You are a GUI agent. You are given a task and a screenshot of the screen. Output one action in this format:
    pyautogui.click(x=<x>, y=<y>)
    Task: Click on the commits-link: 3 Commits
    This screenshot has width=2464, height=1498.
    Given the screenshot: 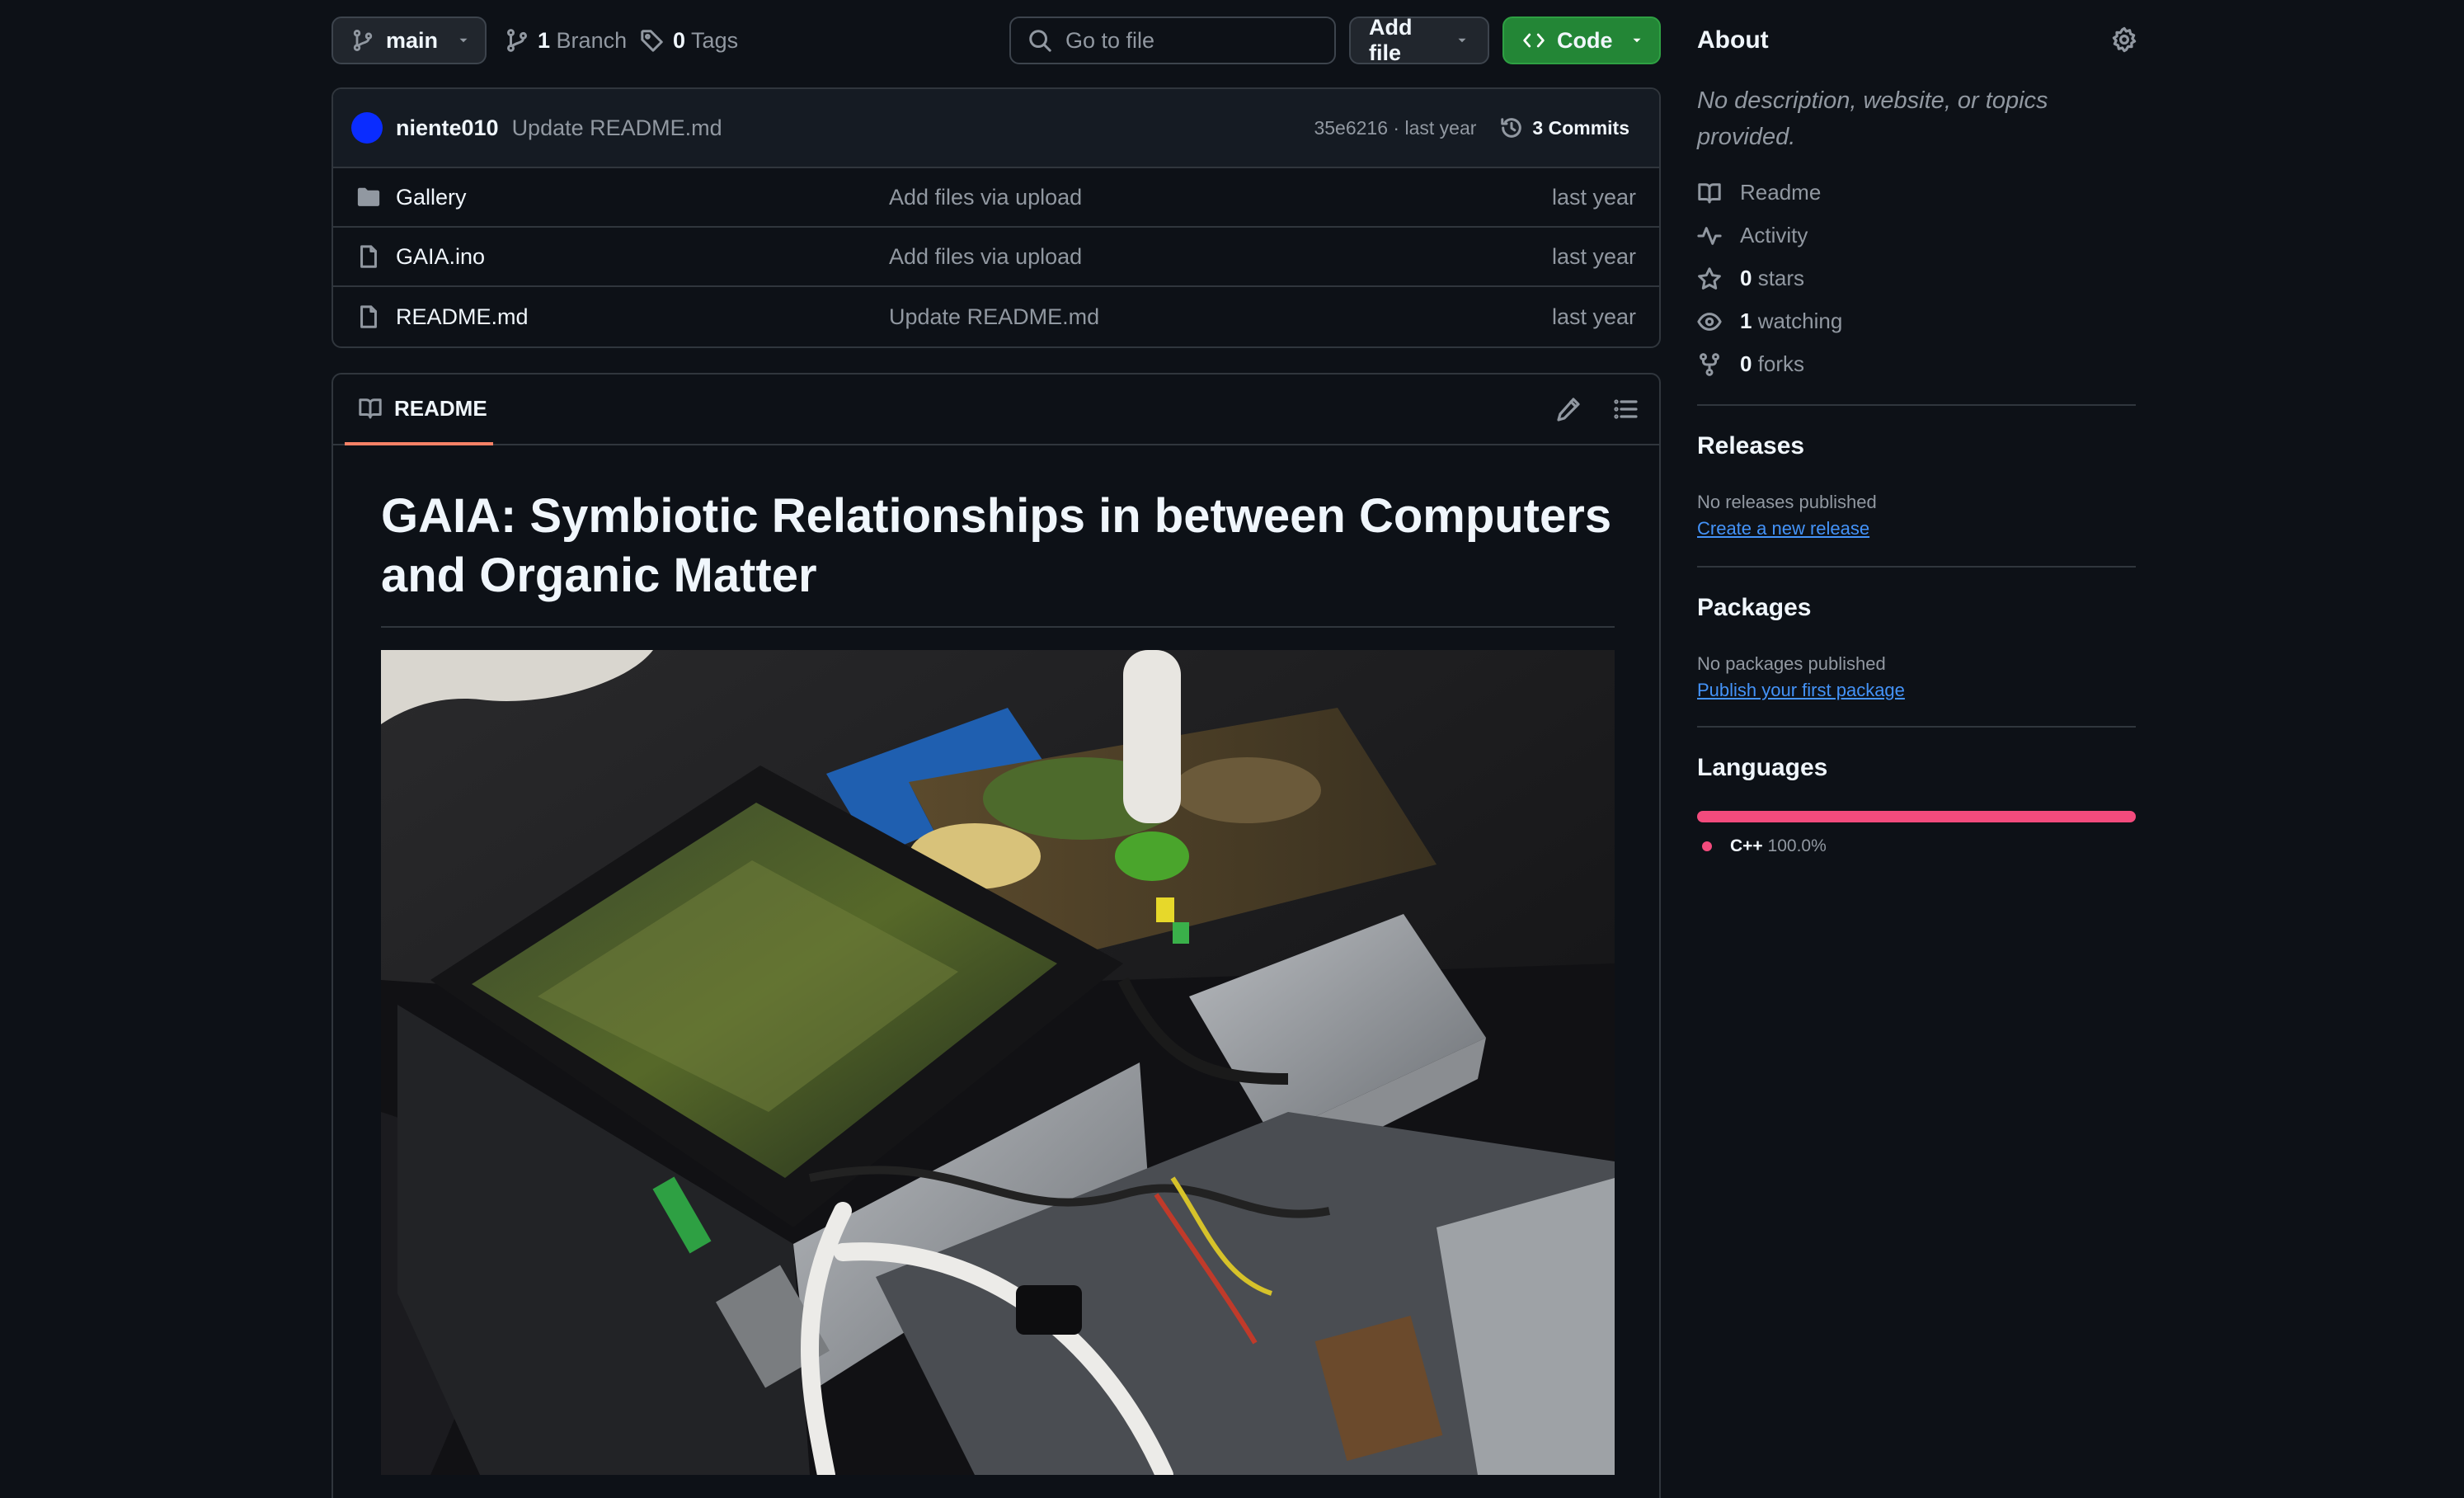 What is the action you would take?
    pyautogui.click(x=1564, y=128)
    